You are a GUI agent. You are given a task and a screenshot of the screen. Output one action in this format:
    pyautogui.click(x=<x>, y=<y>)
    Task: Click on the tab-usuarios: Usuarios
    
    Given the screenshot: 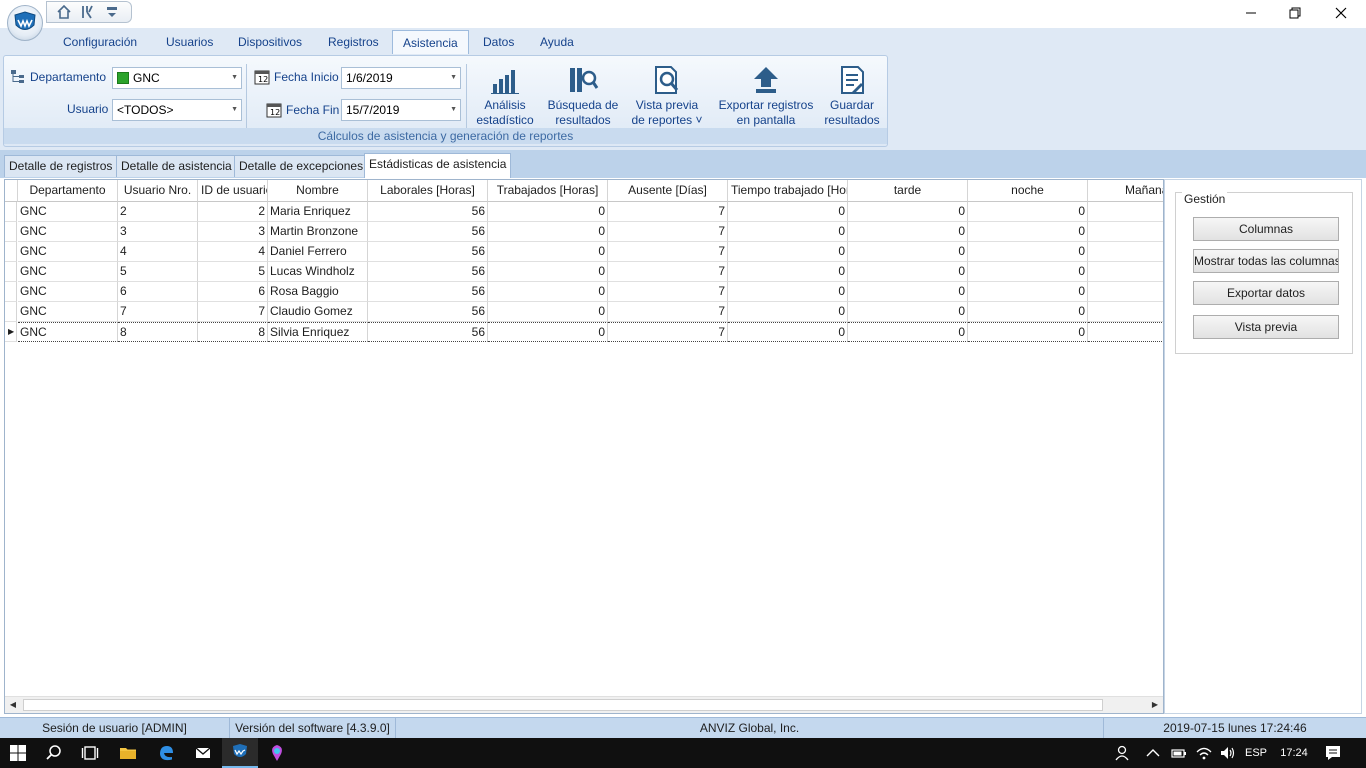 What is the action you would take?
    pyautogui.click(x=189, y=42)
    